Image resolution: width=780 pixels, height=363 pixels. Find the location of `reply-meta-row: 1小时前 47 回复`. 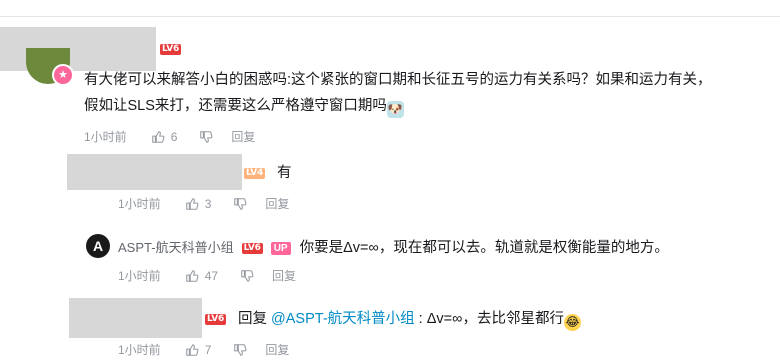

reply-meta-row: 1小时前 47 回复 is located at coordinates (207, 276).